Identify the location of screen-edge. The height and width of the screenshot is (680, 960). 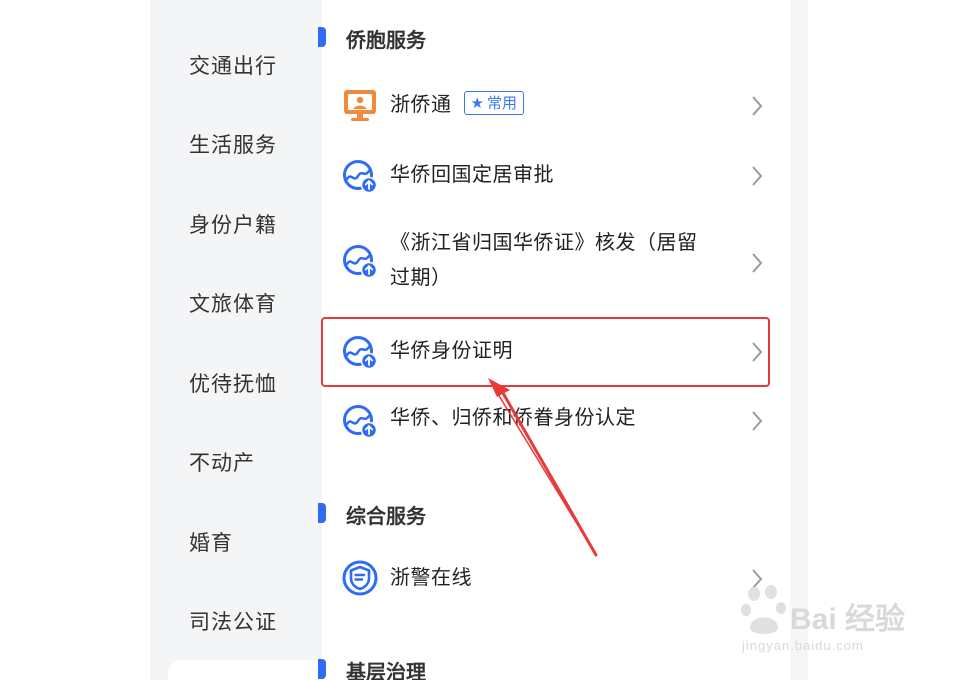
(799, 340).